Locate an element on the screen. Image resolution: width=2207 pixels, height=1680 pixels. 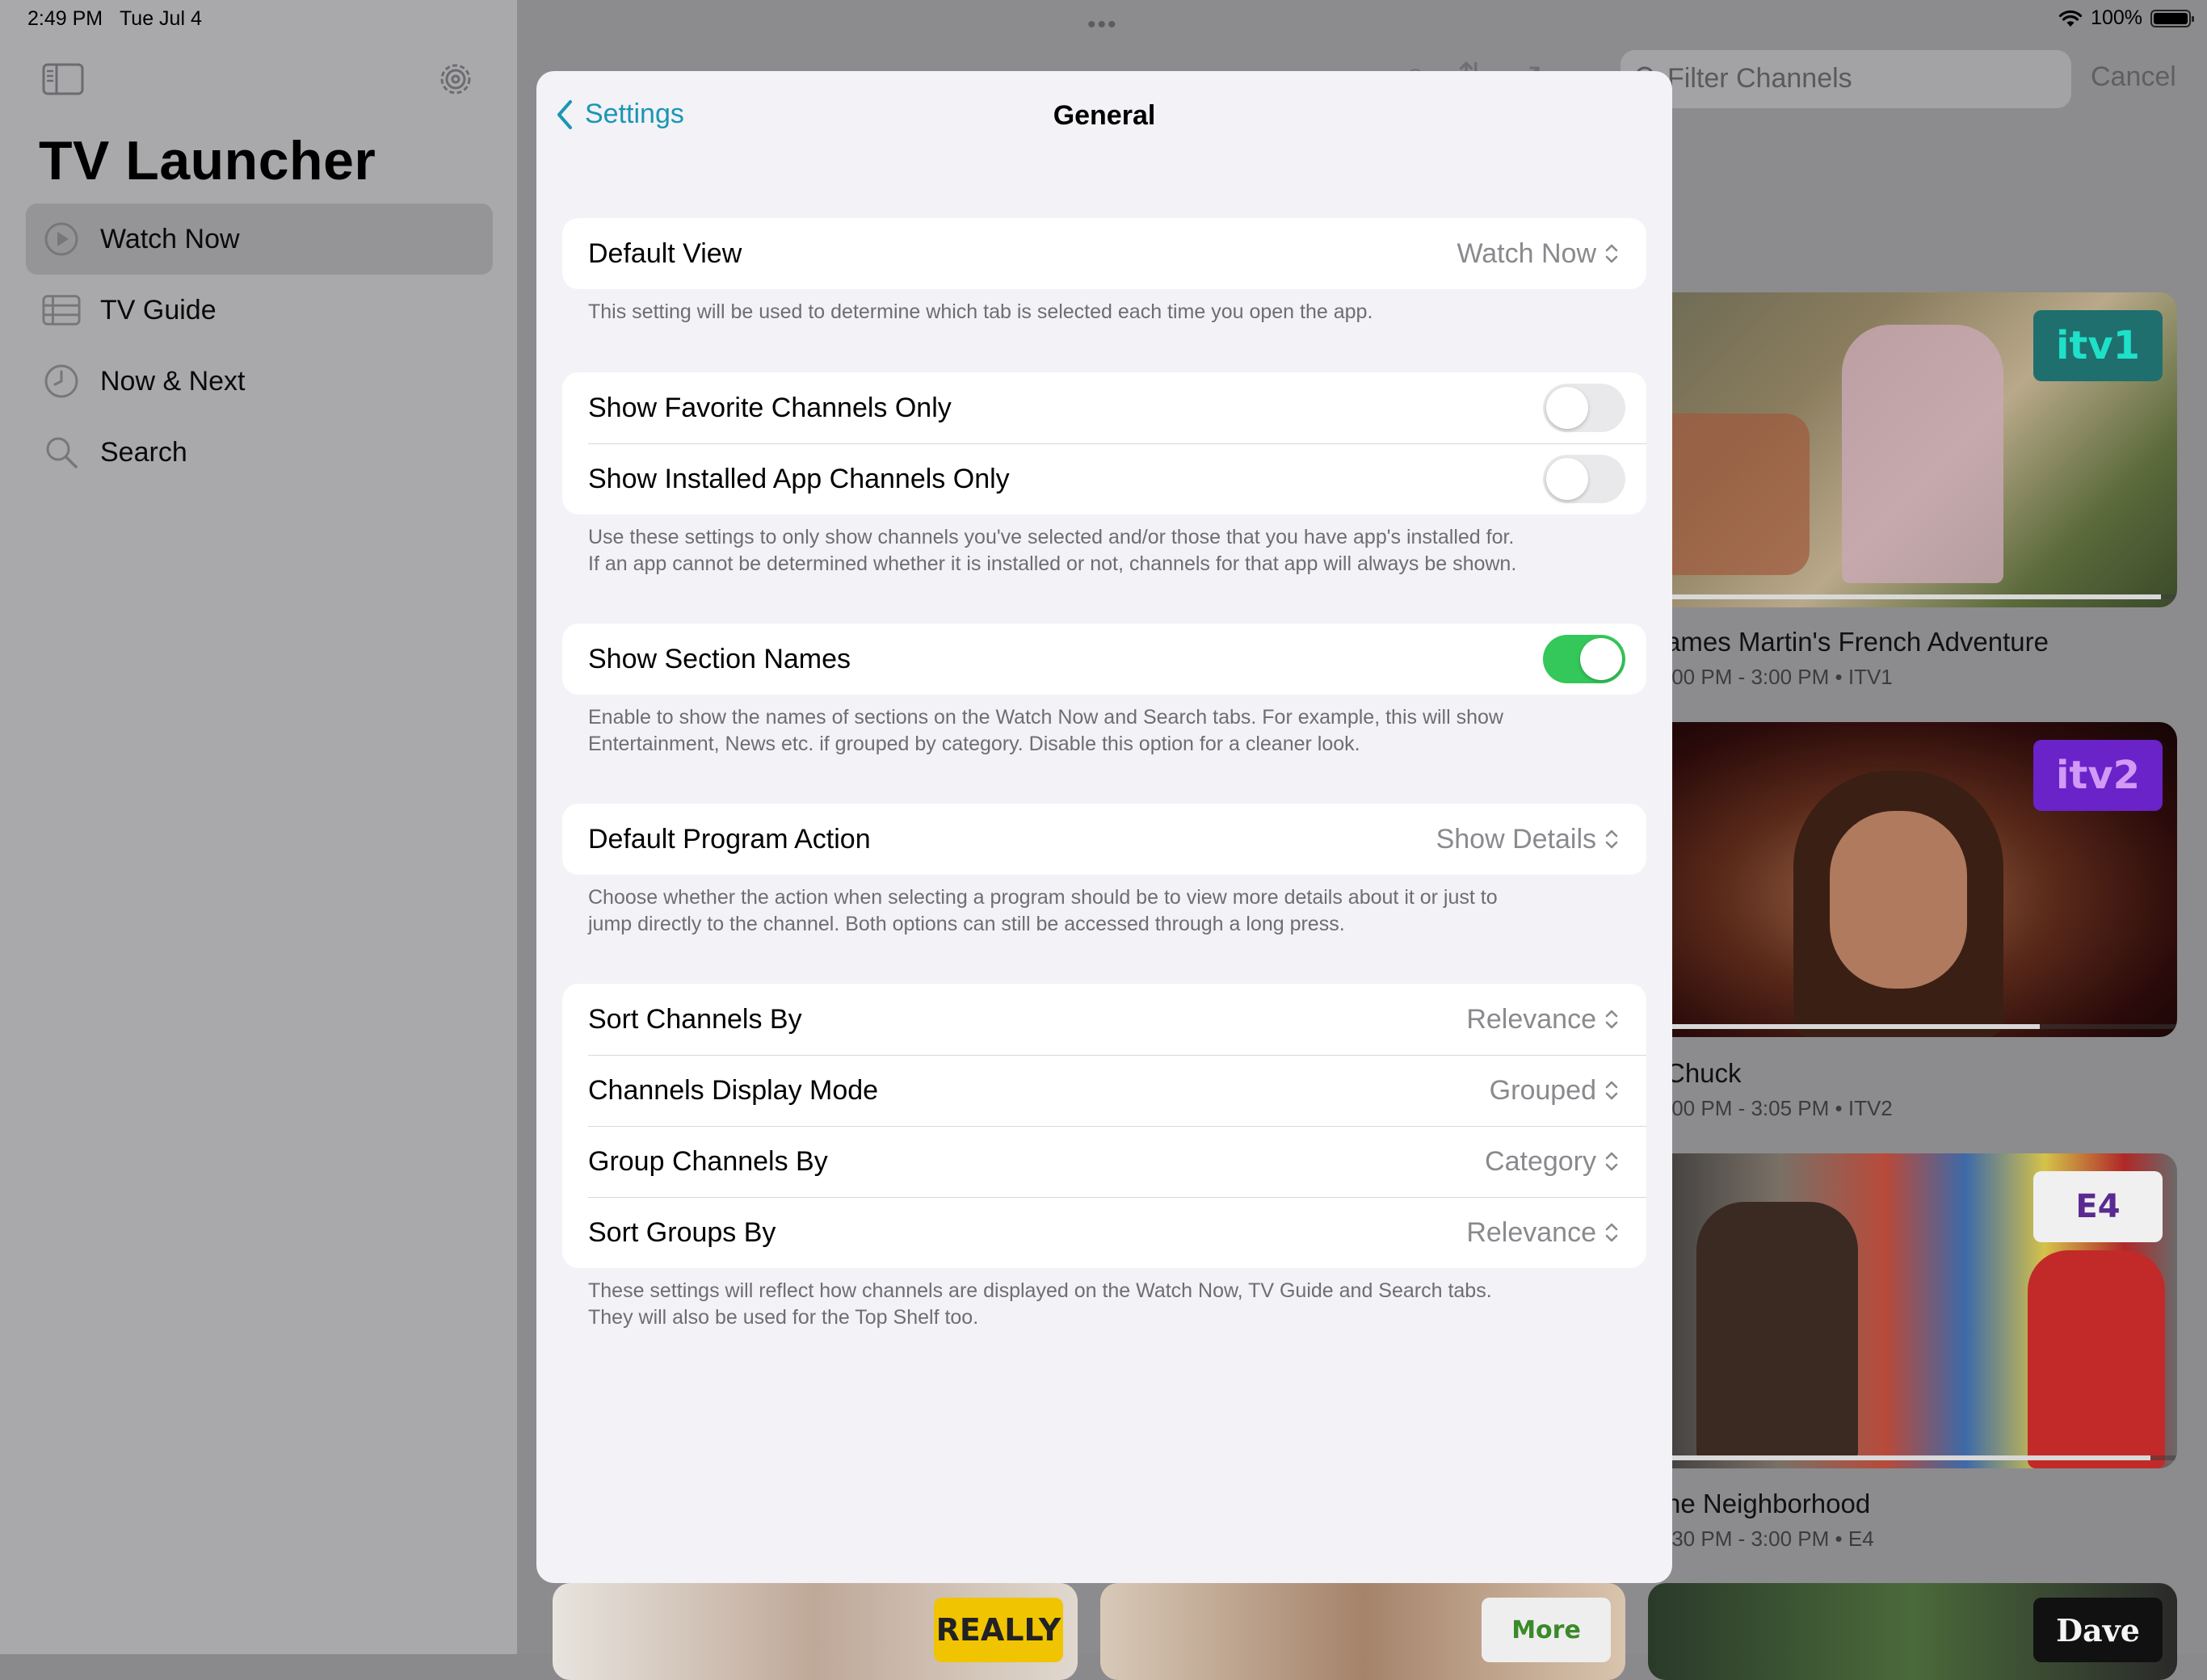
program-action-value: Show Details is located at coordinates (1516, 839).